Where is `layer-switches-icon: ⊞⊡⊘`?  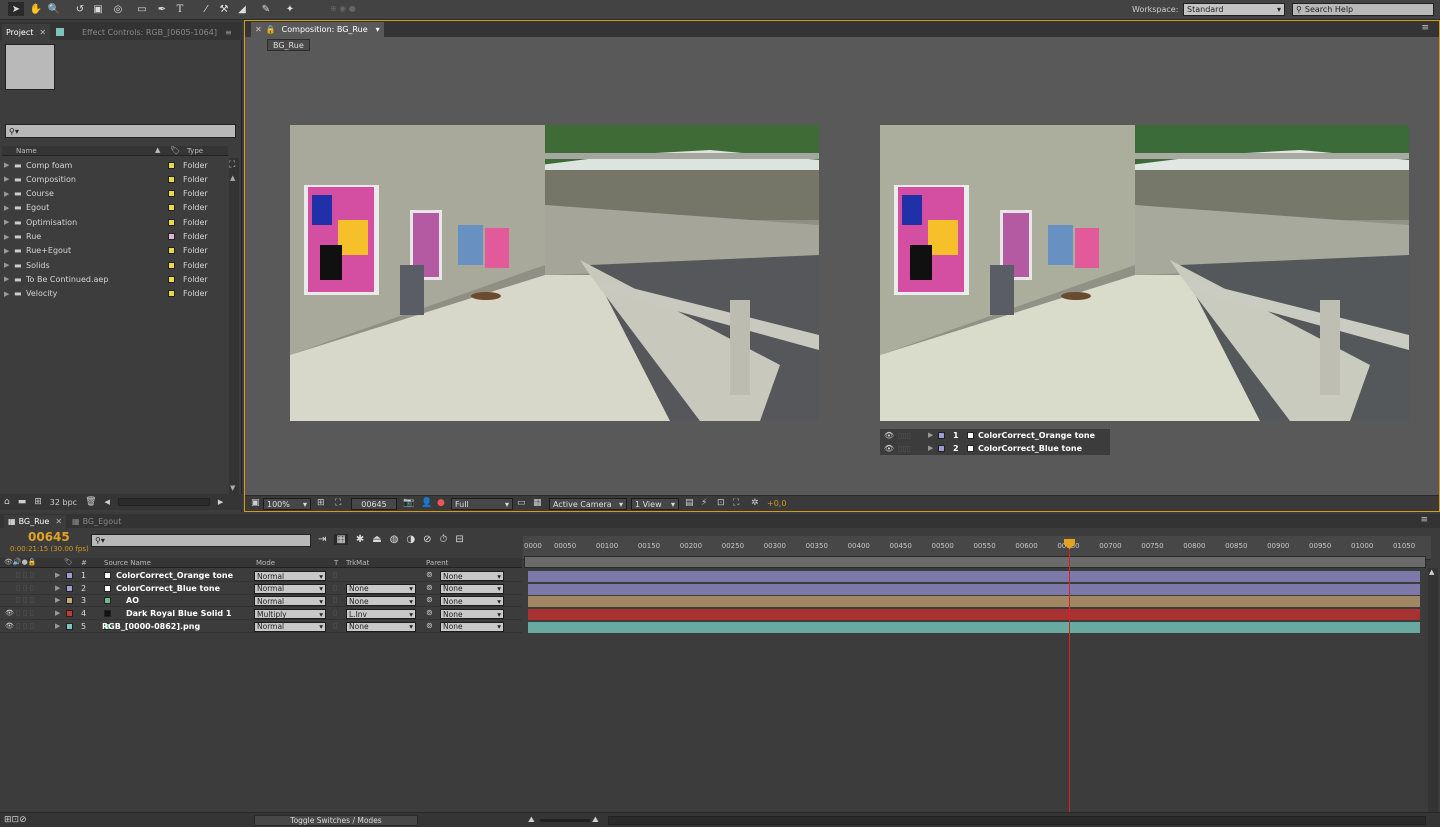 layer-switches-icon: ⊞⊡⊘ is located at coordinates (15, 820).